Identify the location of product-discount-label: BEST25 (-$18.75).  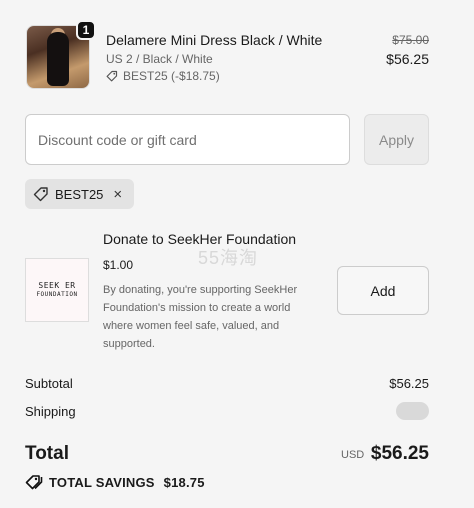
(171, 76).